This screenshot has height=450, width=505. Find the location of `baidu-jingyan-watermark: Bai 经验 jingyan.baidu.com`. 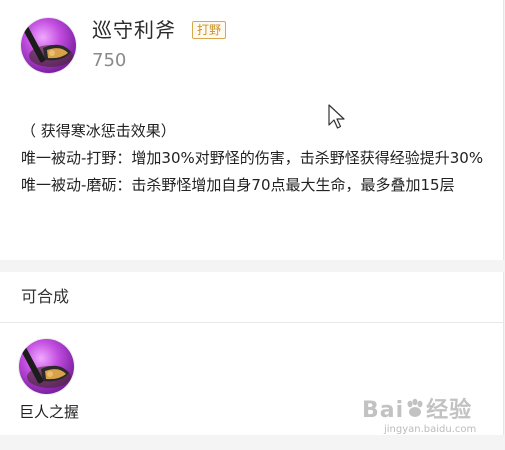

baidu-jingyan-watermark: Bai 经验 jingyan.baidu.com is located at coordinates (424, 415).